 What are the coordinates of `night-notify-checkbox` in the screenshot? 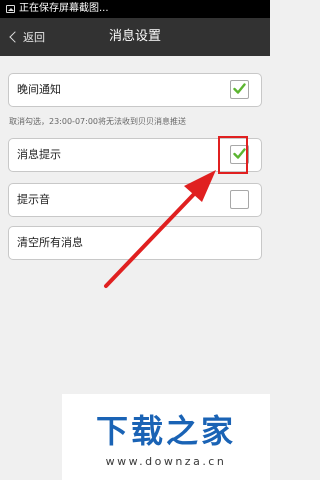 It's located at (239, 89).